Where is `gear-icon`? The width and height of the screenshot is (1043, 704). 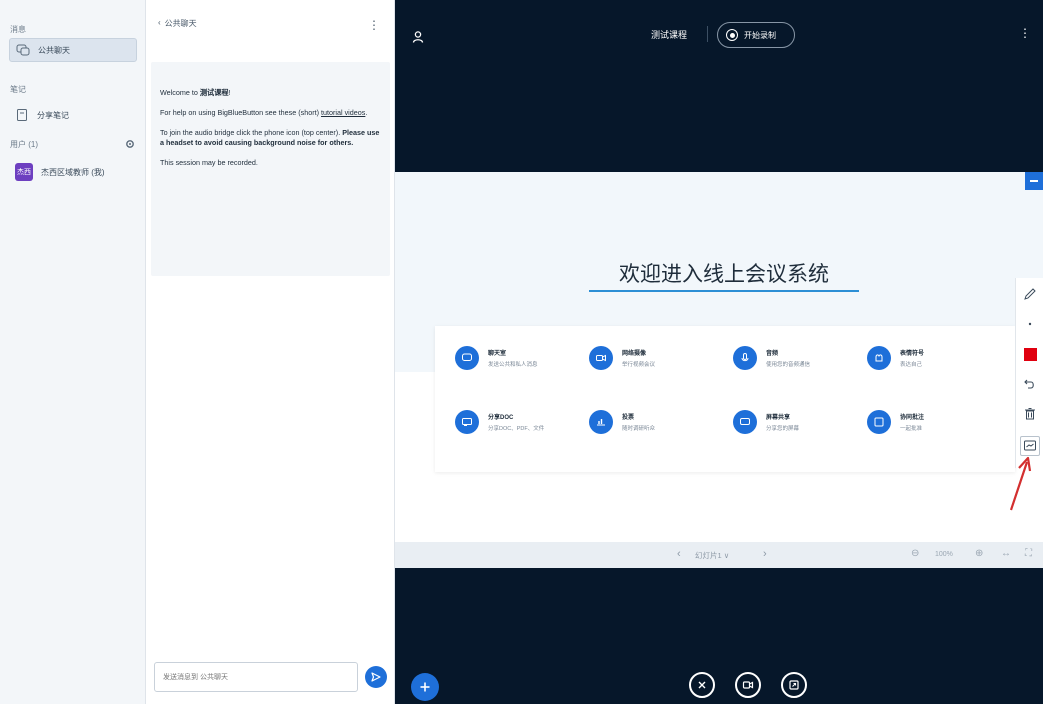
gear-icon is located at coordinates (130, 143).